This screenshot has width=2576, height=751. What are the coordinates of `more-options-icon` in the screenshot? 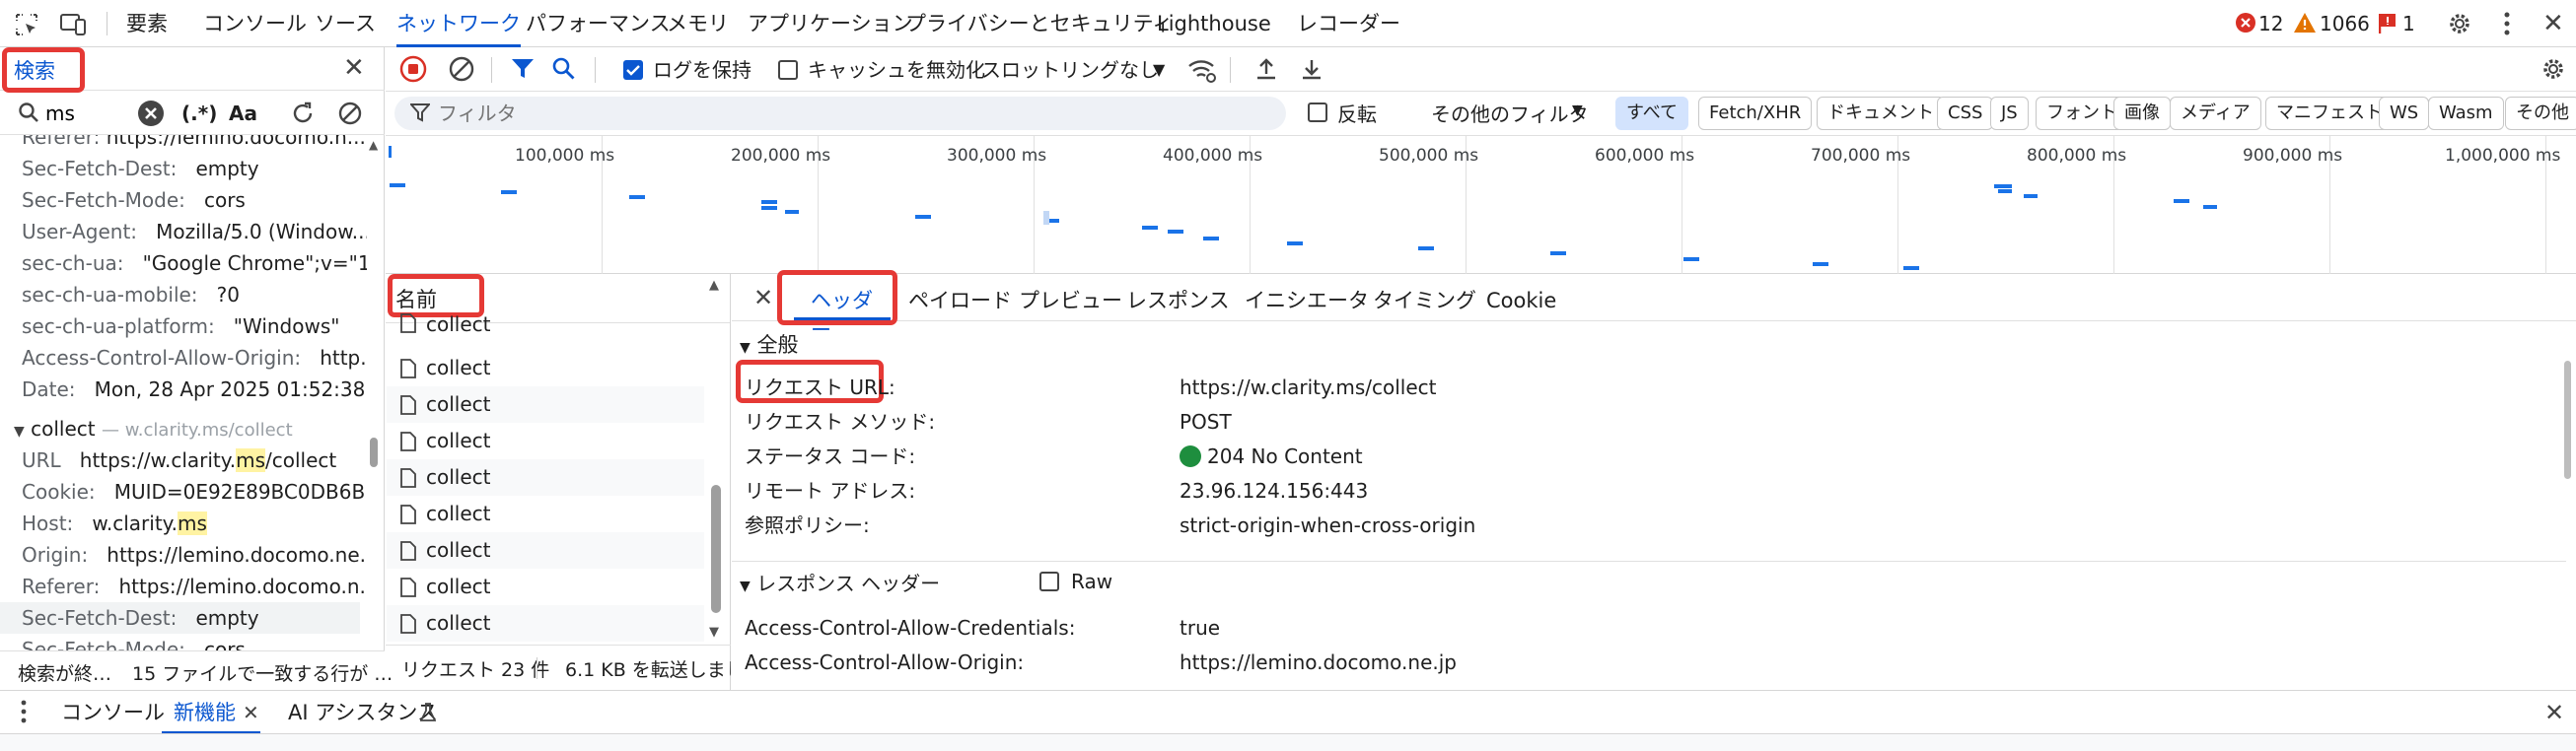 It's located at (2507, 23).